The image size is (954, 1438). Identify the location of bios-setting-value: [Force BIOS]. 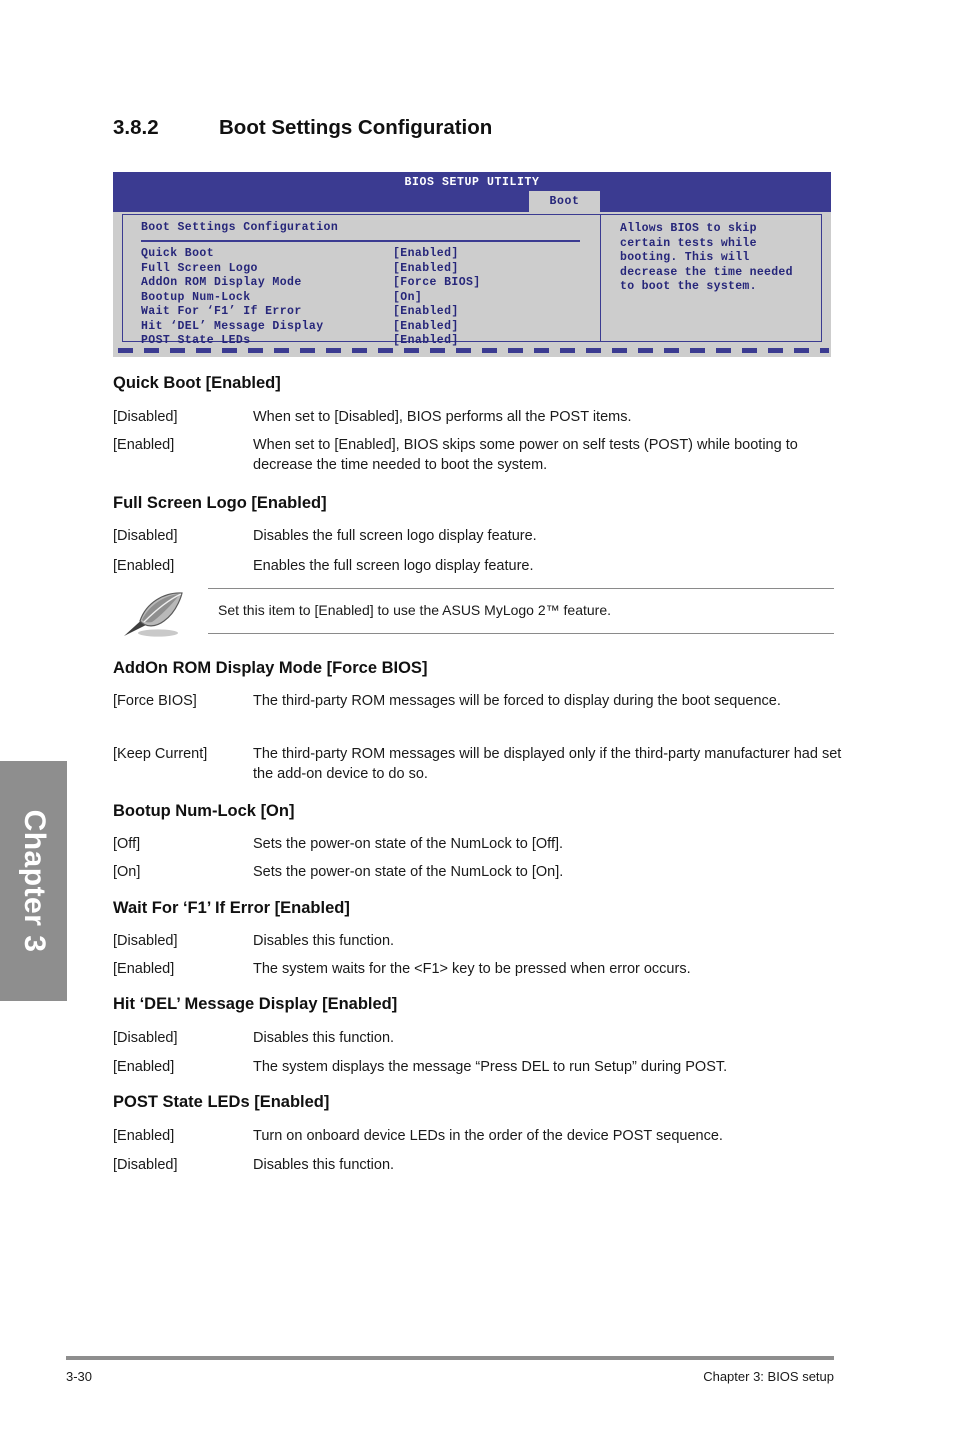
(437, 283).